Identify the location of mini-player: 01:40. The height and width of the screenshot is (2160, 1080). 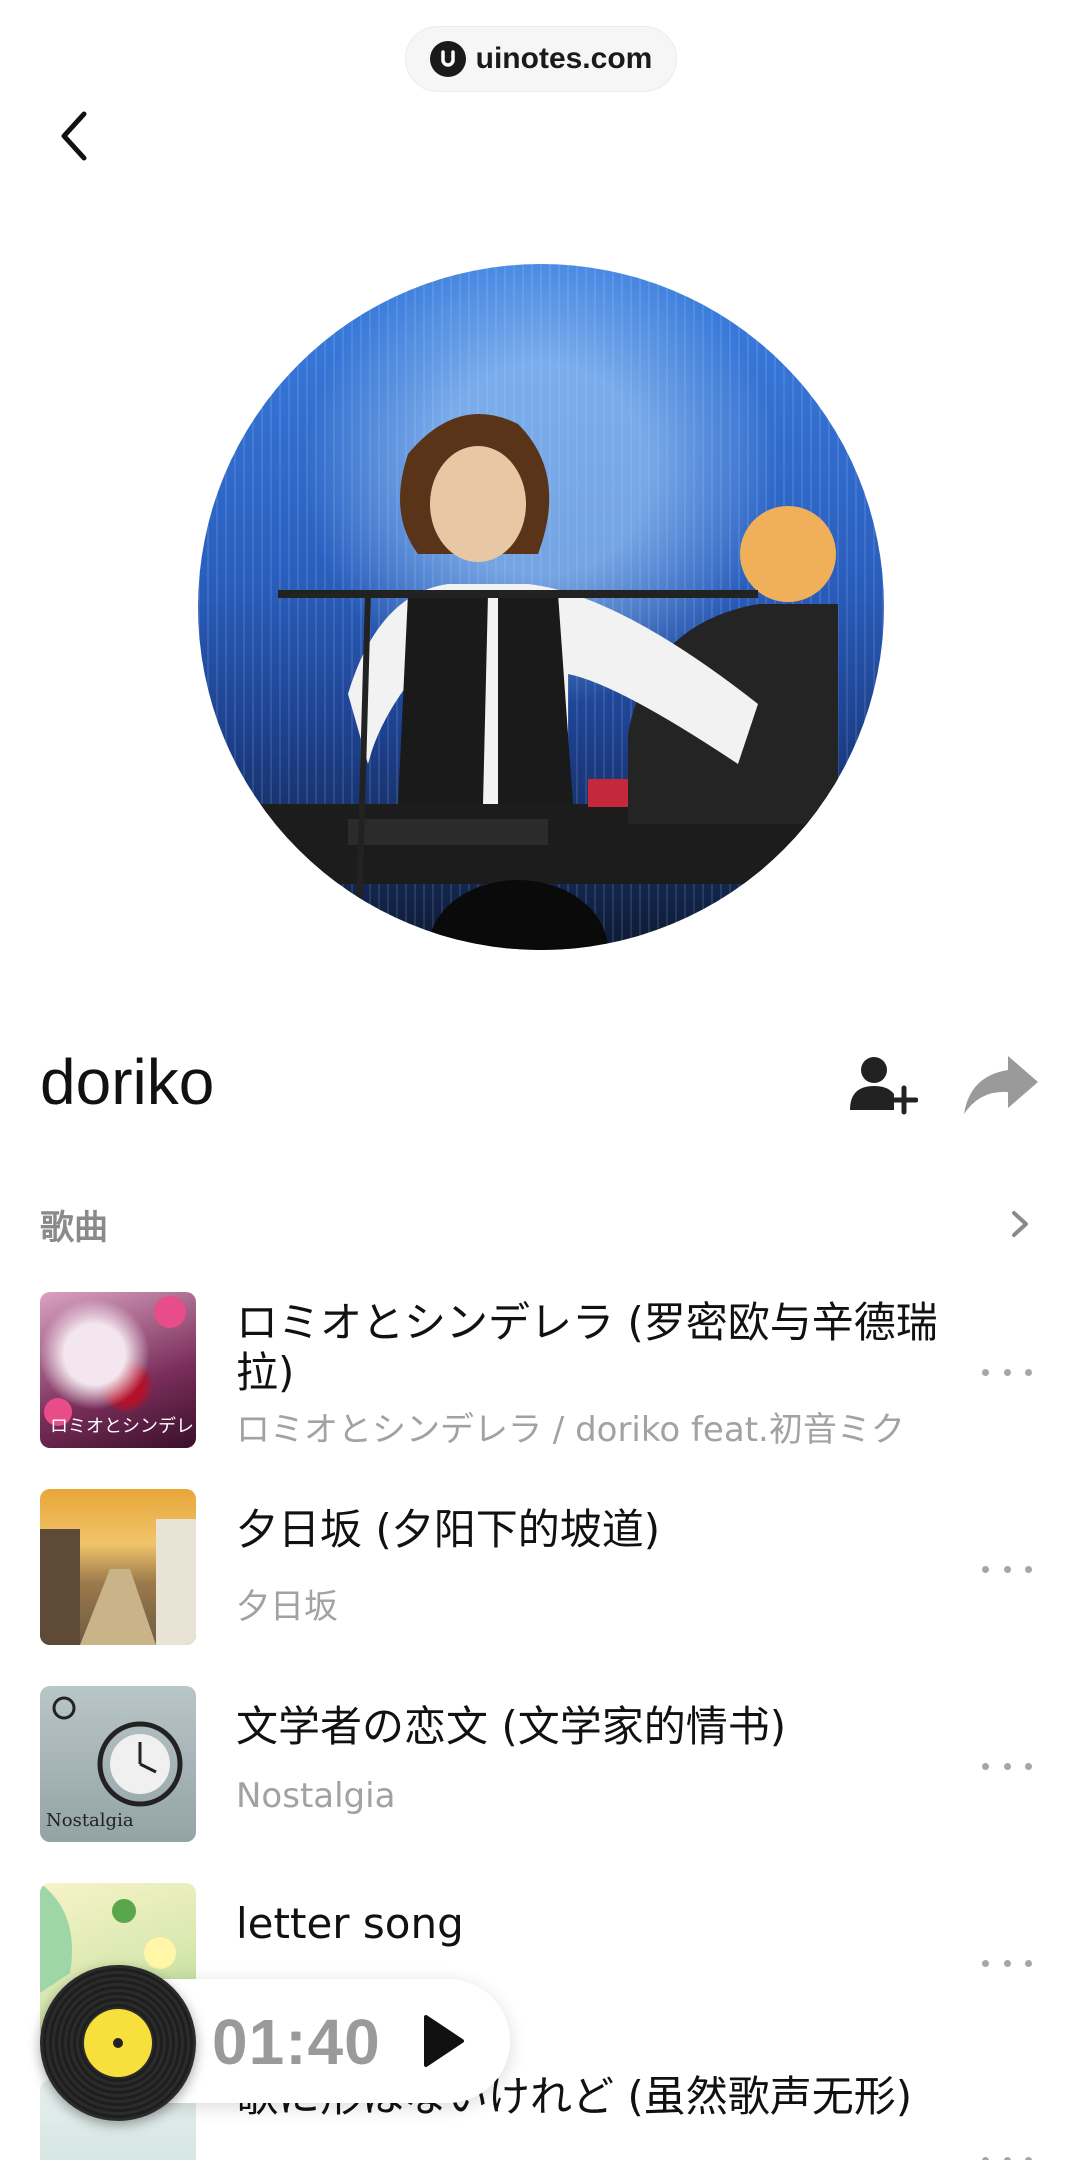
(275, 2043).